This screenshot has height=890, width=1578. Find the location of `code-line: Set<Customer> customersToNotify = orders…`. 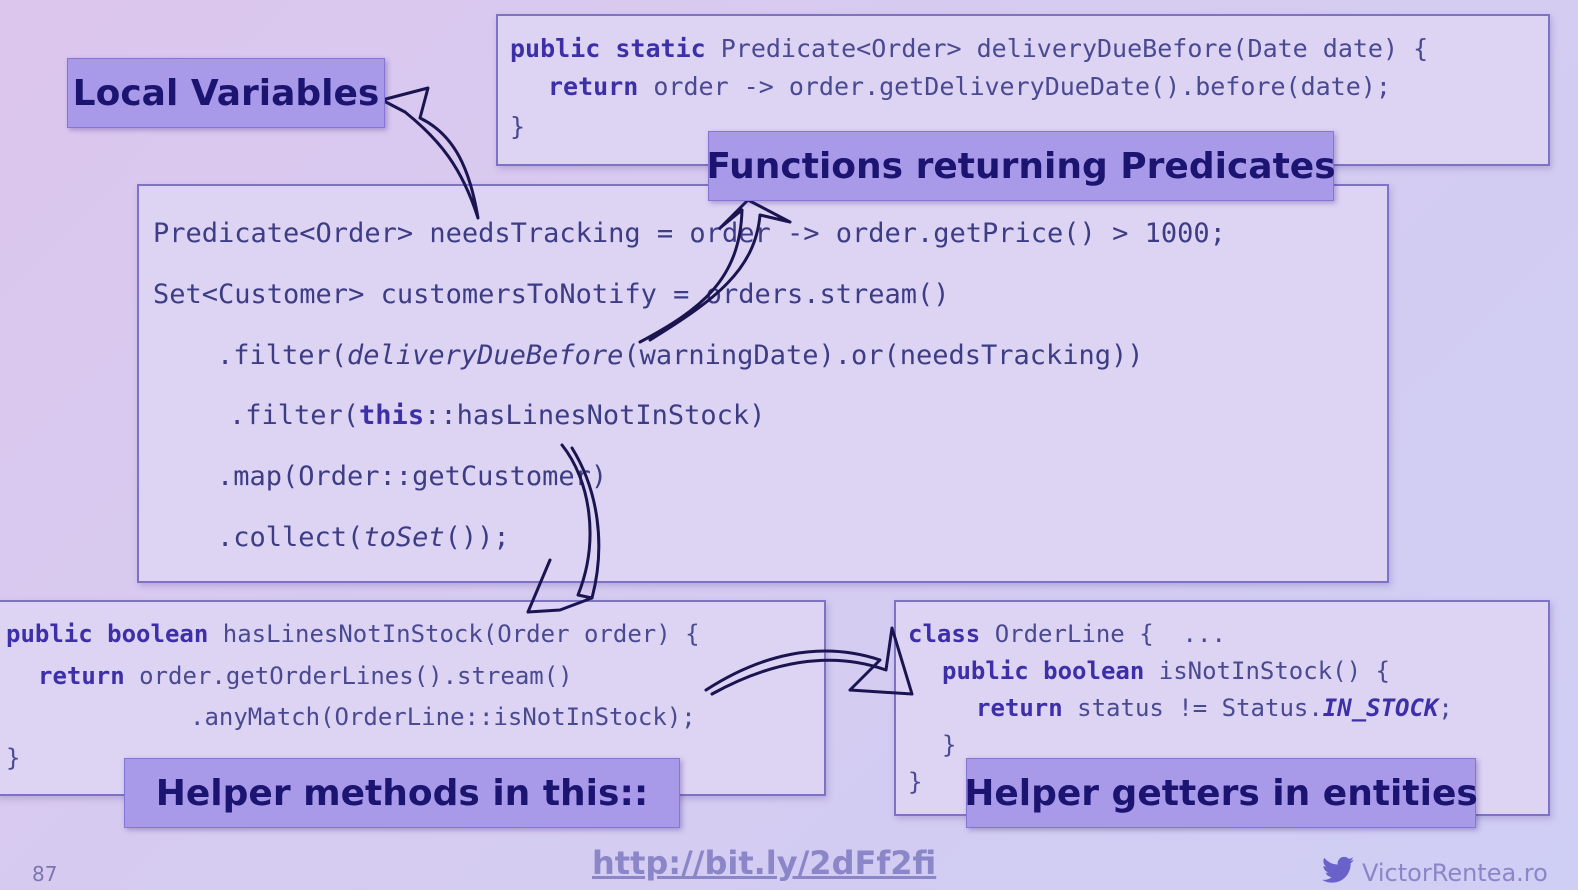

code-line: Set<Customer> customersToNotify = orders… is located at coordinates (551, 294).